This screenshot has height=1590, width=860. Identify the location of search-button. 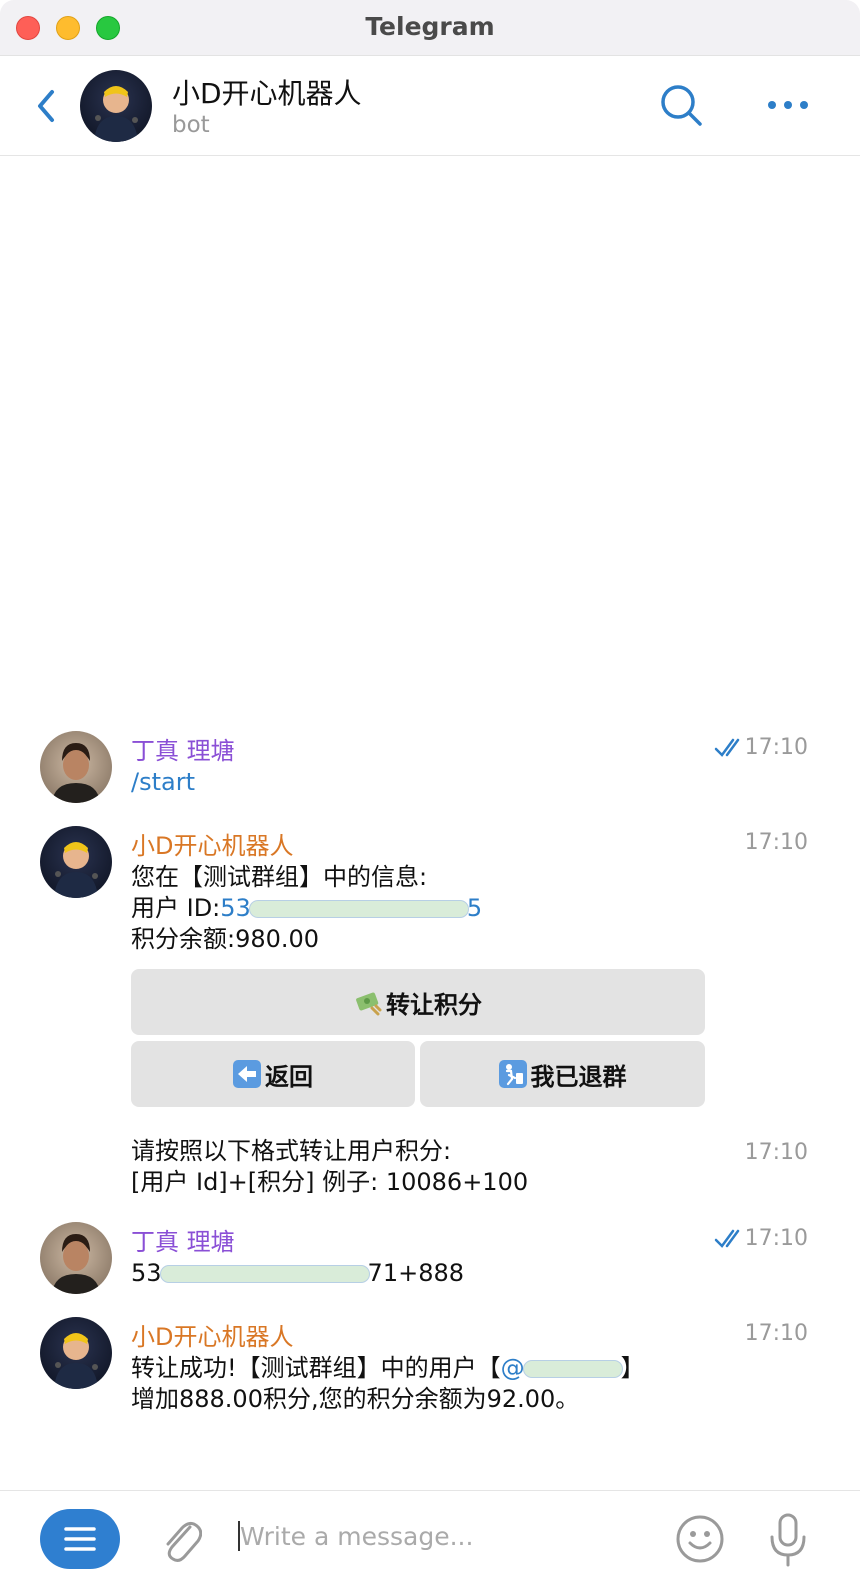
(682, 106).